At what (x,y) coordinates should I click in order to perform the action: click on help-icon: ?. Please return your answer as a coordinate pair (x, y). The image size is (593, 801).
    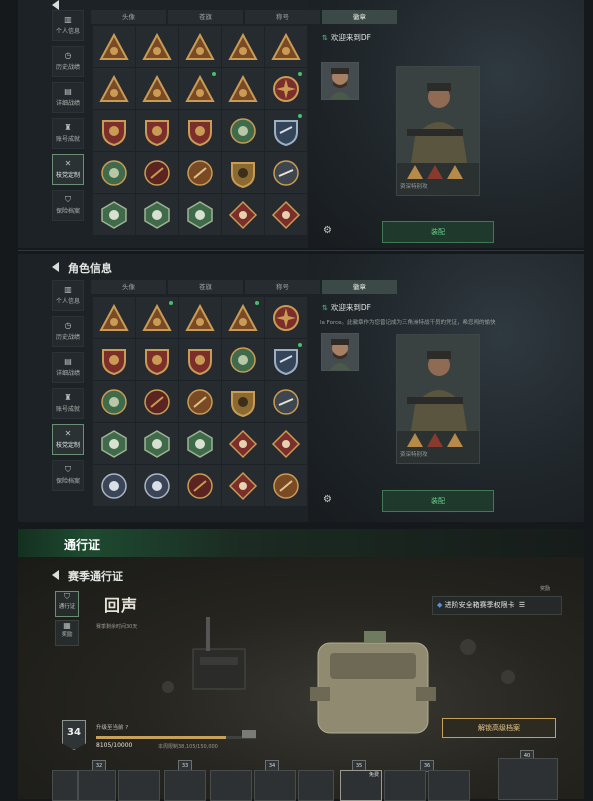
    Looking at the image, I should click on (126, 728).